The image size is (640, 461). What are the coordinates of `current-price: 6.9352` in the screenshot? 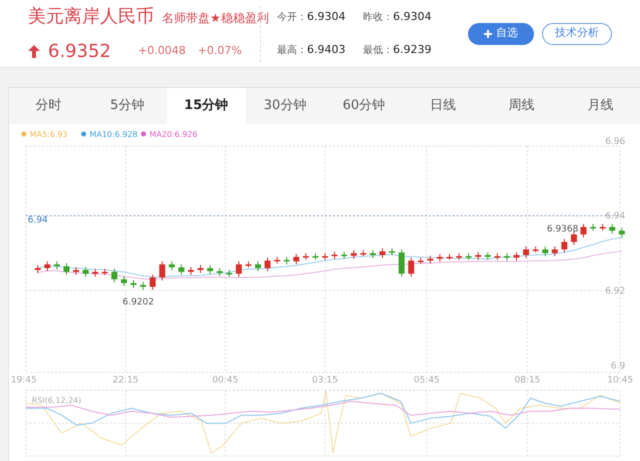 It's located at (80, 52).